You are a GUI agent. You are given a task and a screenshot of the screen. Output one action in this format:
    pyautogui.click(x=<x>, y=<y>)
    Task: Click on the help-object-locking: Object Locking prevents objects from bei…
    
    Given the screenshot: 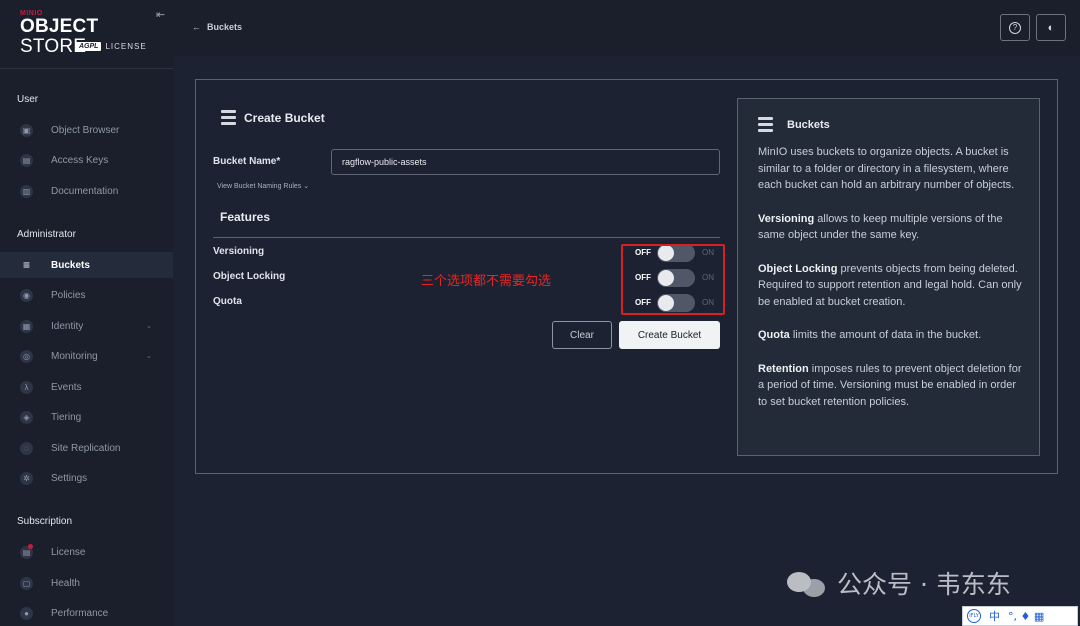 What is the action you would take?
    pyautogui.click(x=893, y=286)
    